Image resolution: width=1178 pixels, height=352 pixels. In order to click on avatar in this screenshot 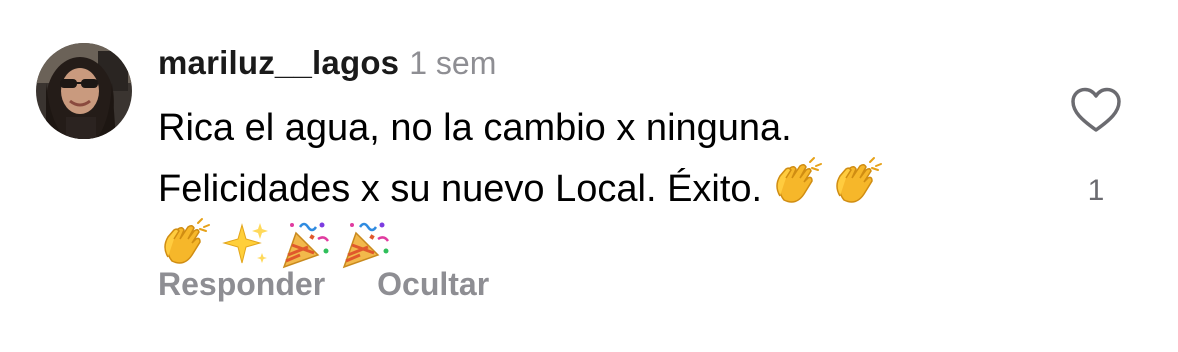, I will do `click(84, 91)`.